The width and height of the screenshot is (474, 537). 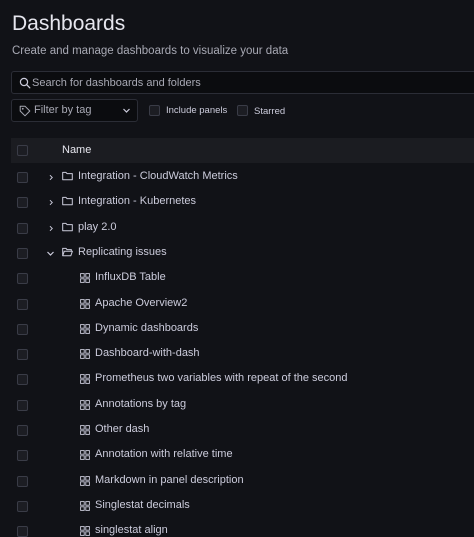 What do you see at coordinates (146, 328) in the screenshot?
I see `dashboard-link: Dynamic dashboards` at bounding box center [146, 328].